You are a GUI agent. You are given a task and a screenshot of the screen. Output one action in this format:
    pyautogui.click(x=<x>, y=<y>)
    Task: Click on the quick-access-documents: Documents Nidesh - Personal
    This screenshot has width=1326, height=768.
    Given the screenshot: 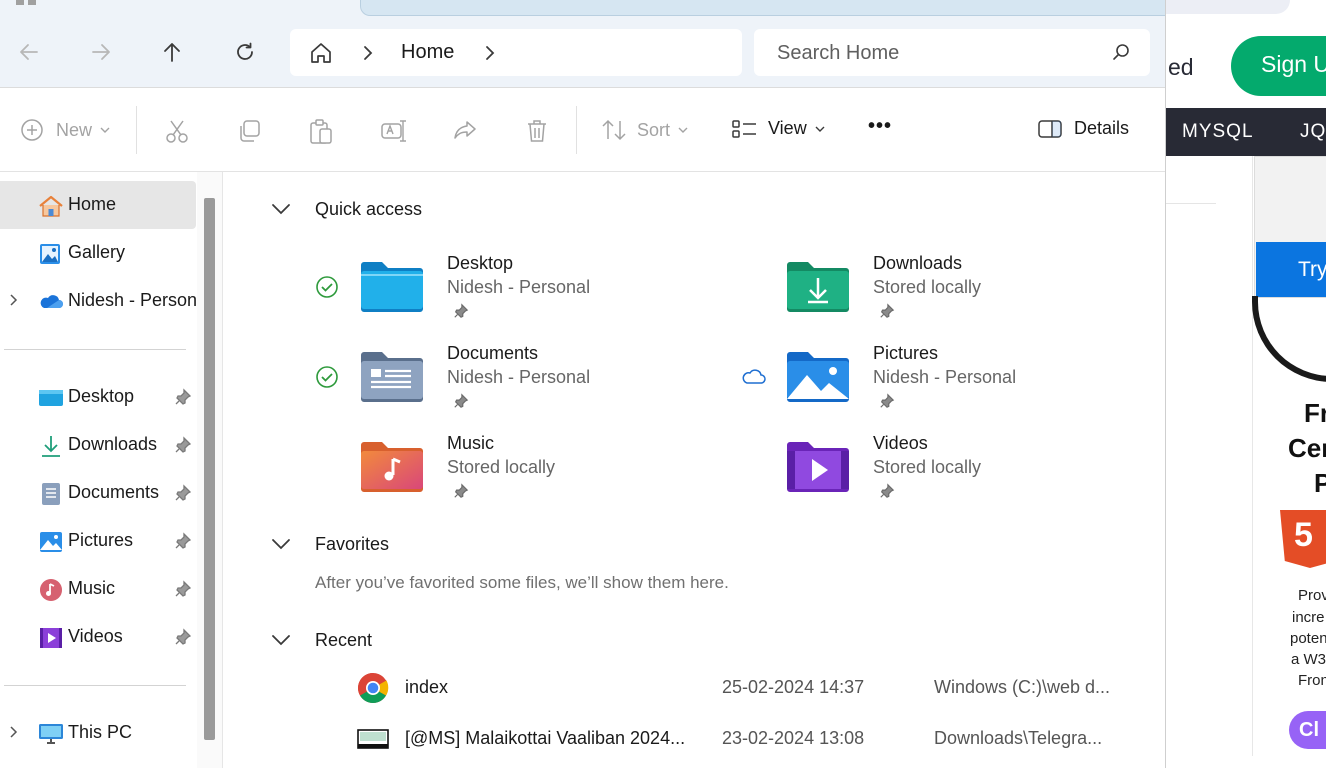 What is the action you would take?
    pyautogui.click(x=505, y=383)
    